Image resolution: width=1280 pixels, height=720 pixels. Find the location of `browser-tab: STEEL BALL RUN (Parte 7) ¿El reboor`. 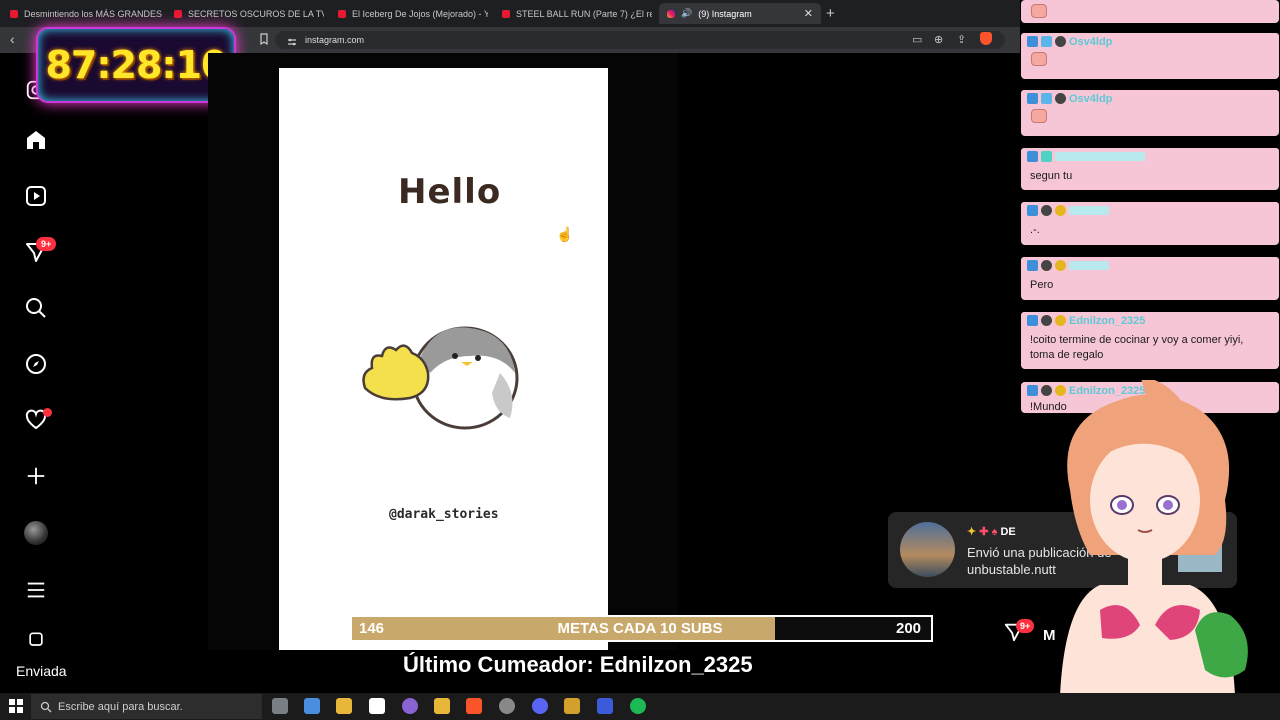

browser-tab: STEEL BALL RUN (Parte 7) ¿El reboor is located at coordinates (573, 13).